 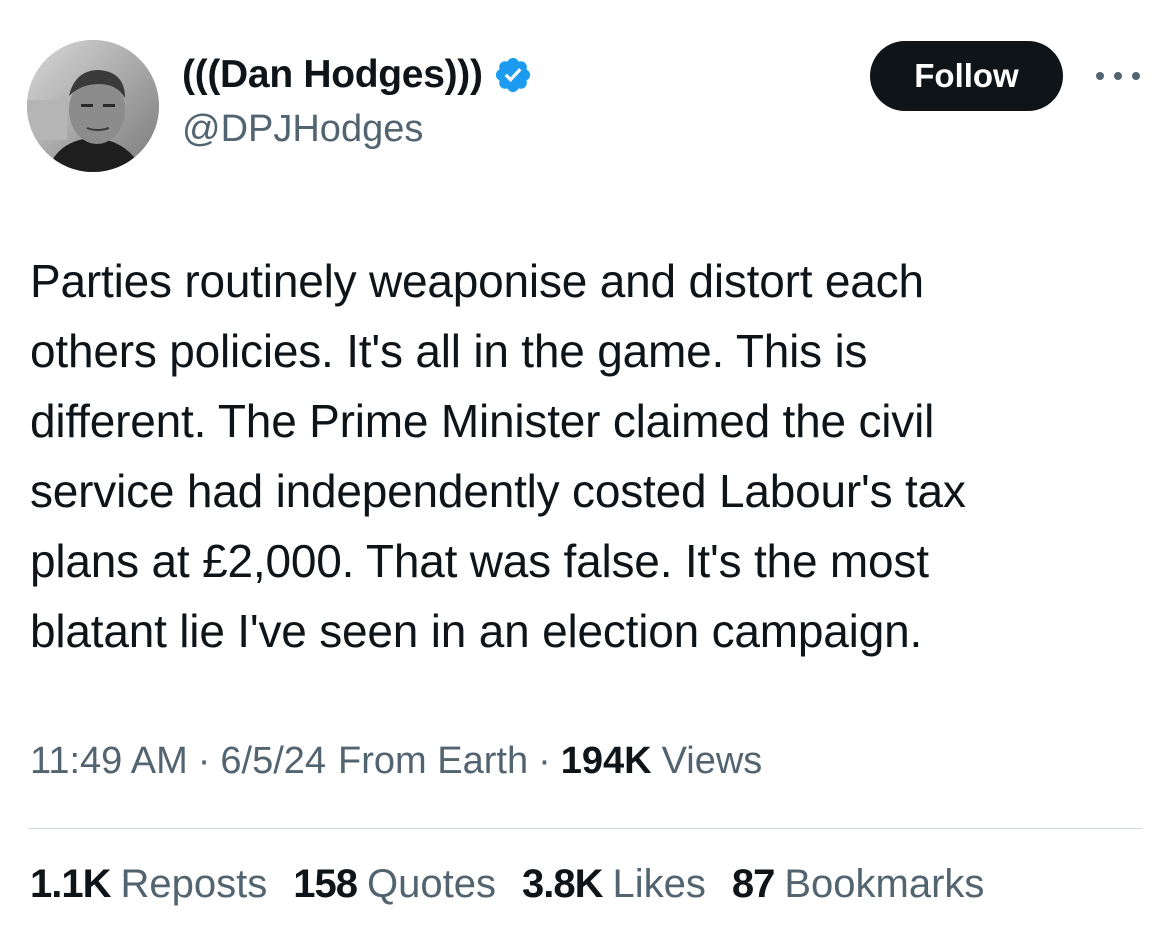 What do you see at coordinates (93, 106) in the screenshot?
I see `avatar` at bounding box center [93, 106].